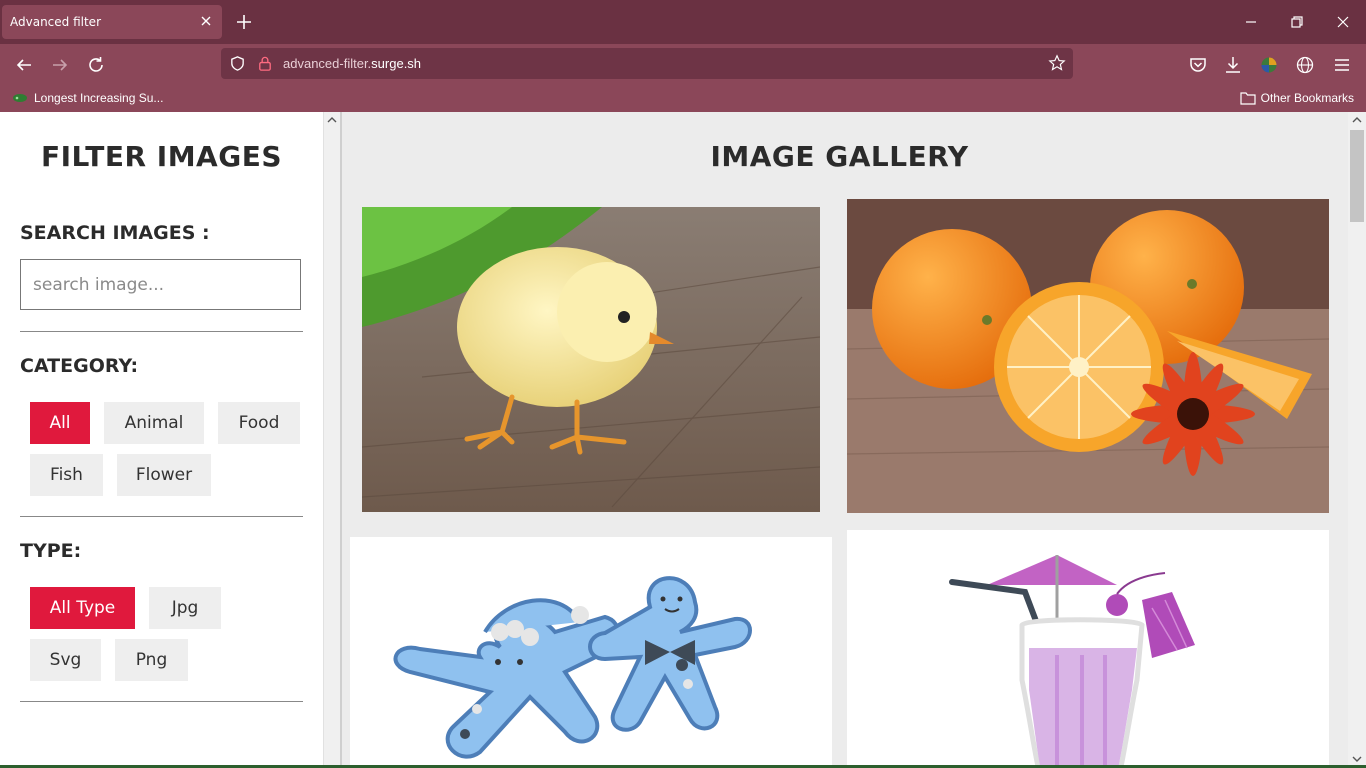  What do you see at coordinates (20, 98) in the screenshot?
I see `bookmark-favicon-icon` at bounding box center [20, 98].